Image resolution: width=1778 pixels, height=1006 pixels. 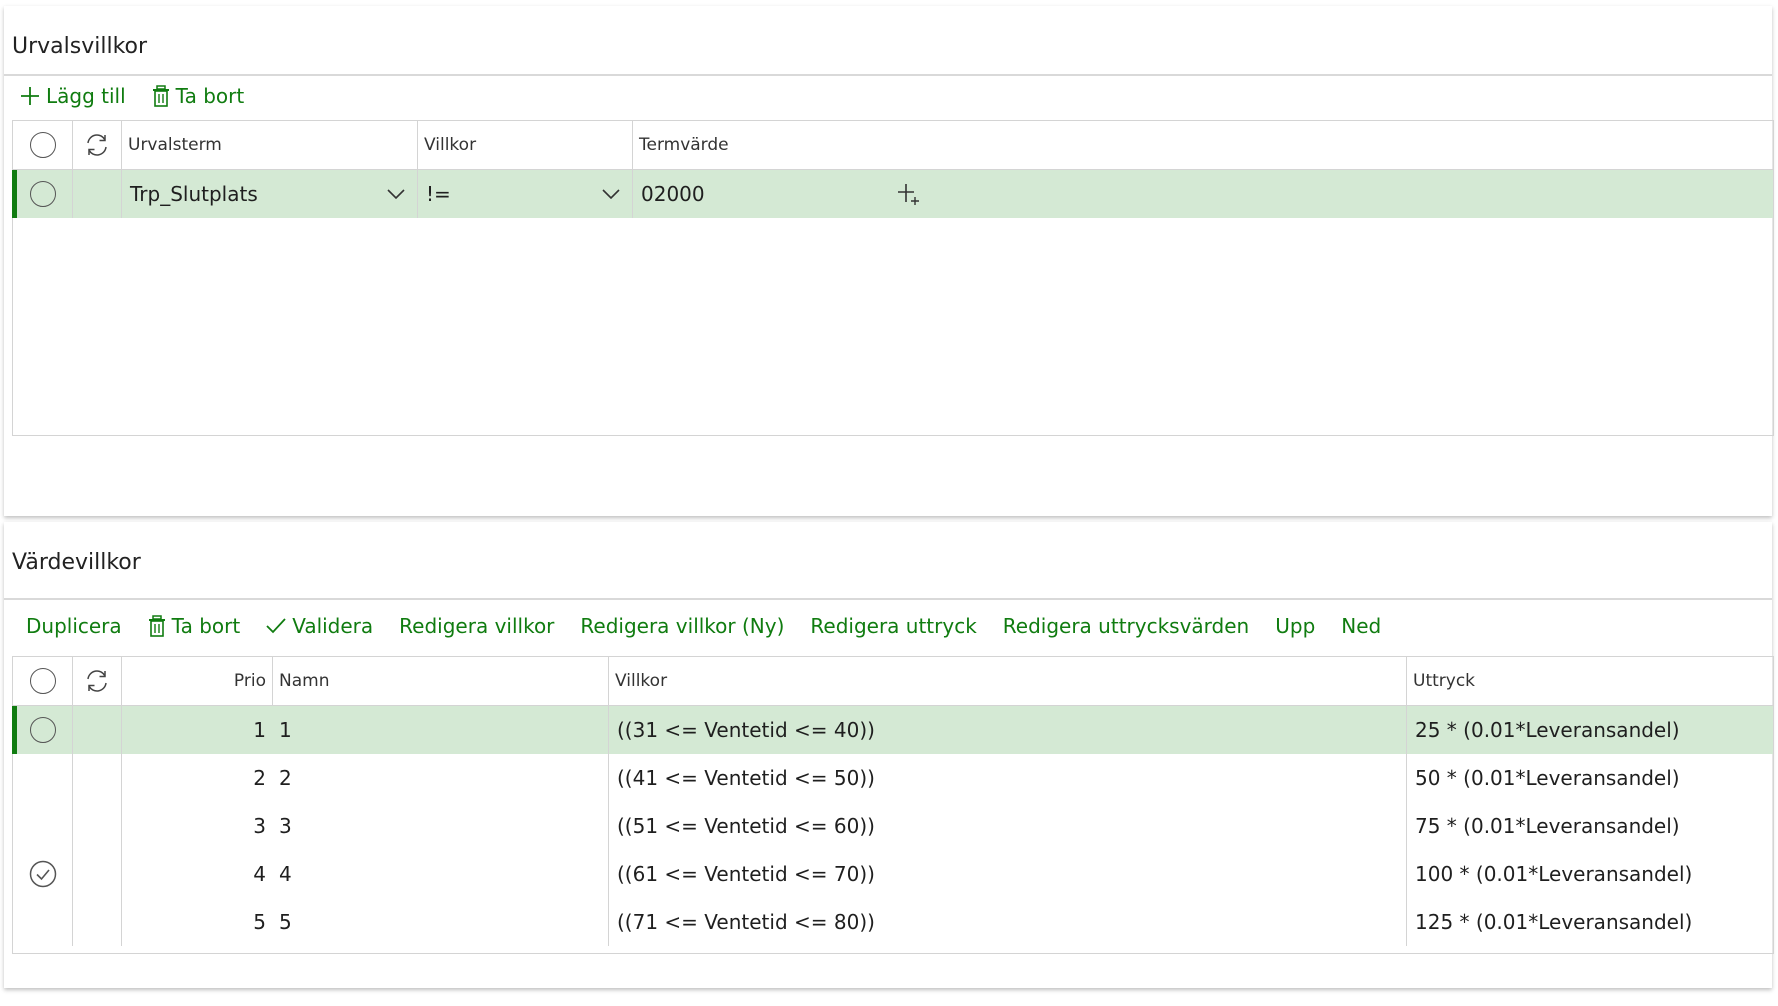 What do you see at coordinates (438, 194) in the screenshot?
I see `villkor-value: !=` at bounding box center [438, 194].